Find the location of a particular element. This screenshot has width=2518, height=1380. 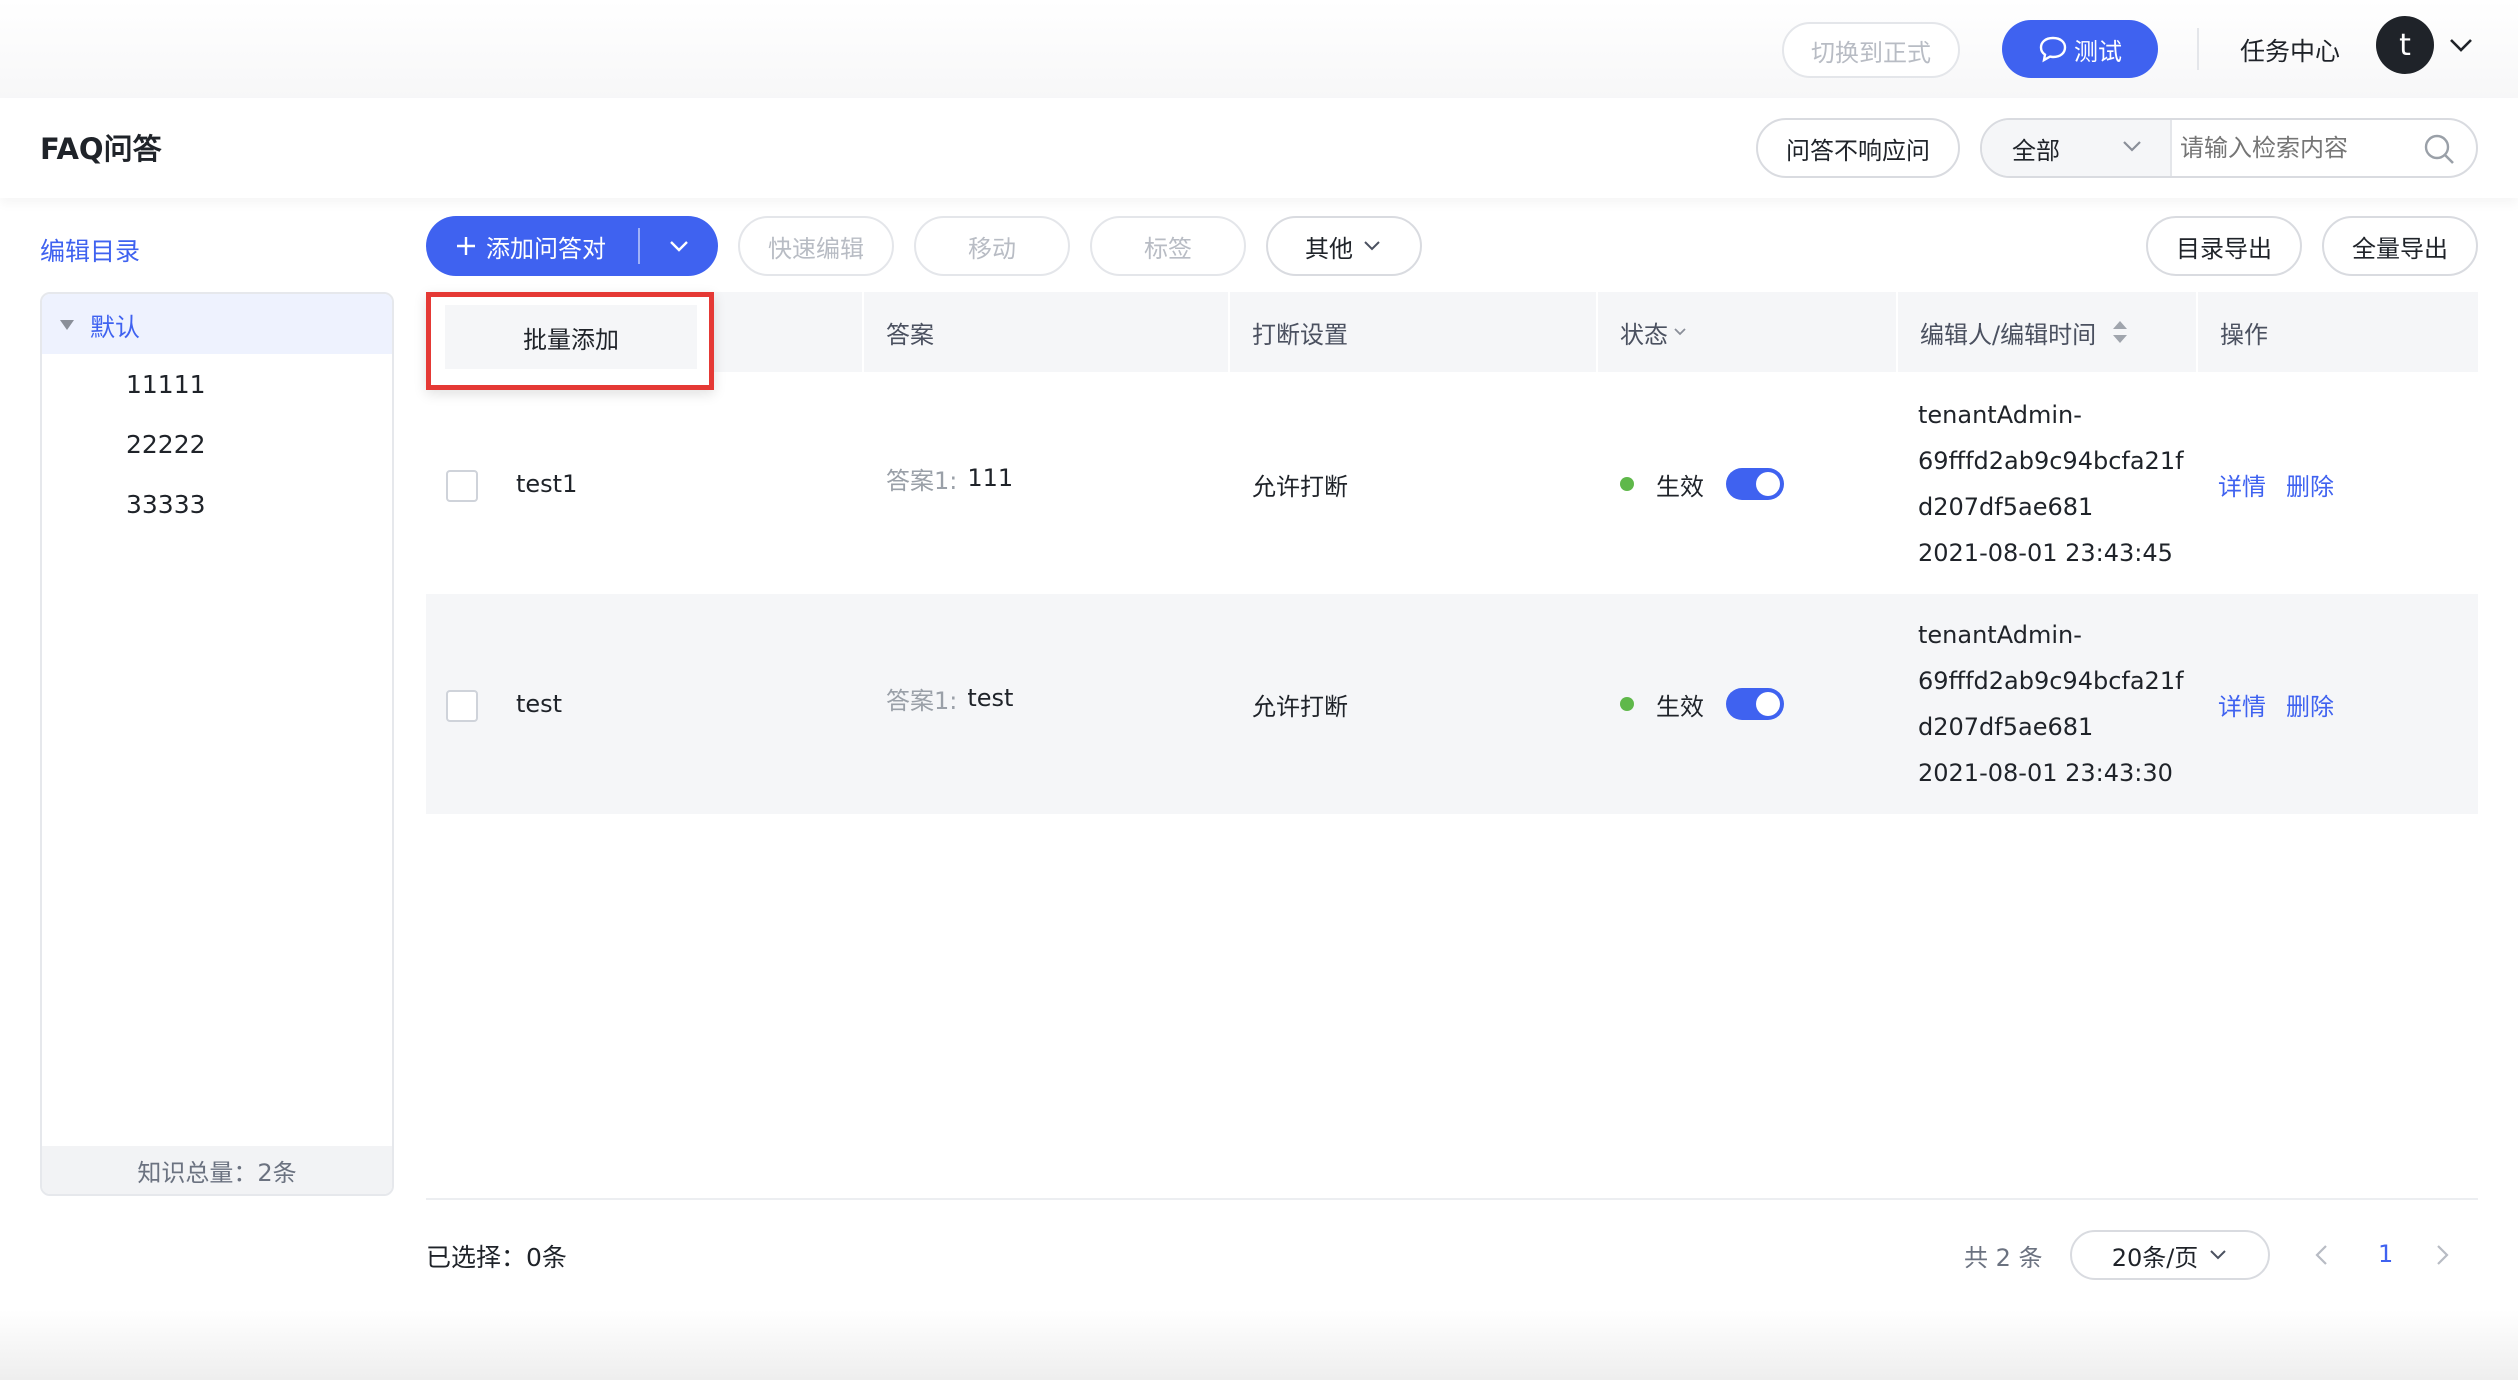

quick-edit-label: 快速编辑 is located at coordinates (816, 248).